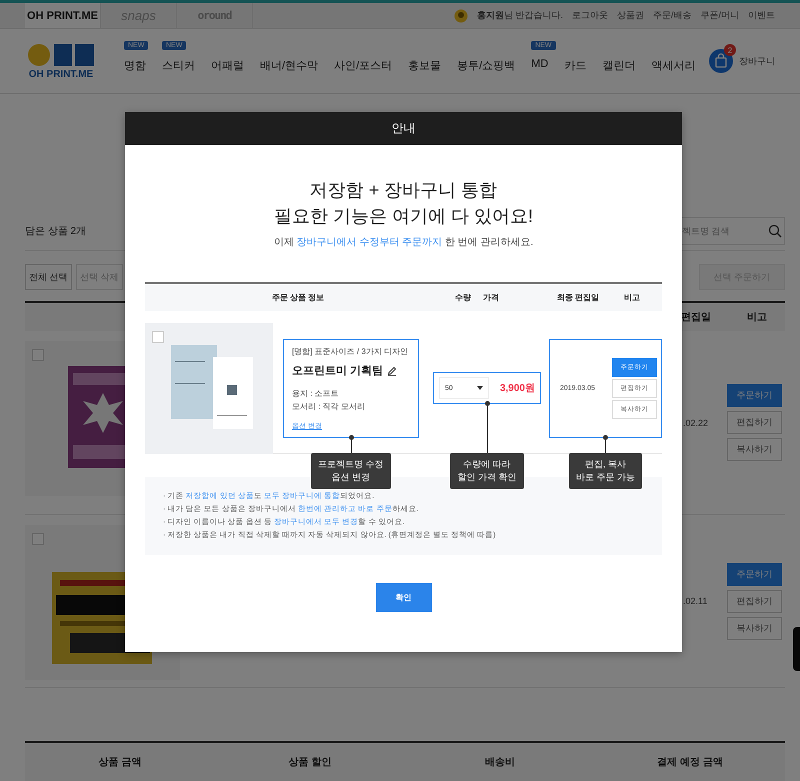 The image size is (800, 781). Describe the element at coordinates (519, 15) in the screenshot. I see `greeting-text: 홍지원님 반갑습니다.` at that location.